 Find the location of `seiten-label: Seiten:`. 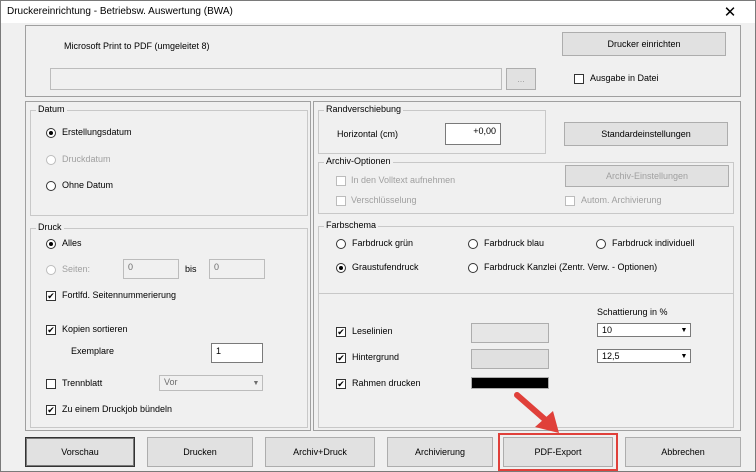

seiten-label: Seiten: is located at coordinates (76, 269).